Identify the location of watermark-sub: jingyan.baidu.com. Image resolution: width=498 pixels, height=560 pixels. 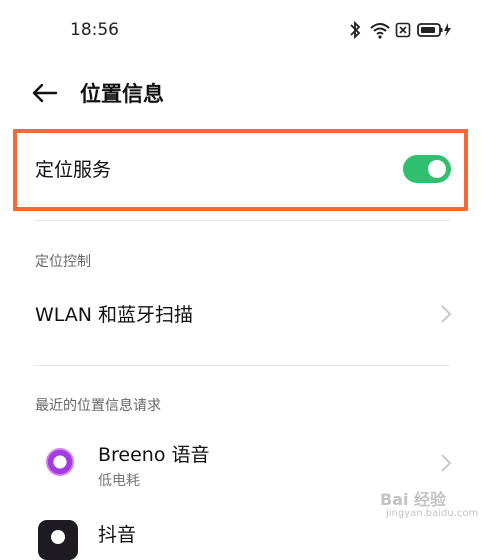
(432, 513).